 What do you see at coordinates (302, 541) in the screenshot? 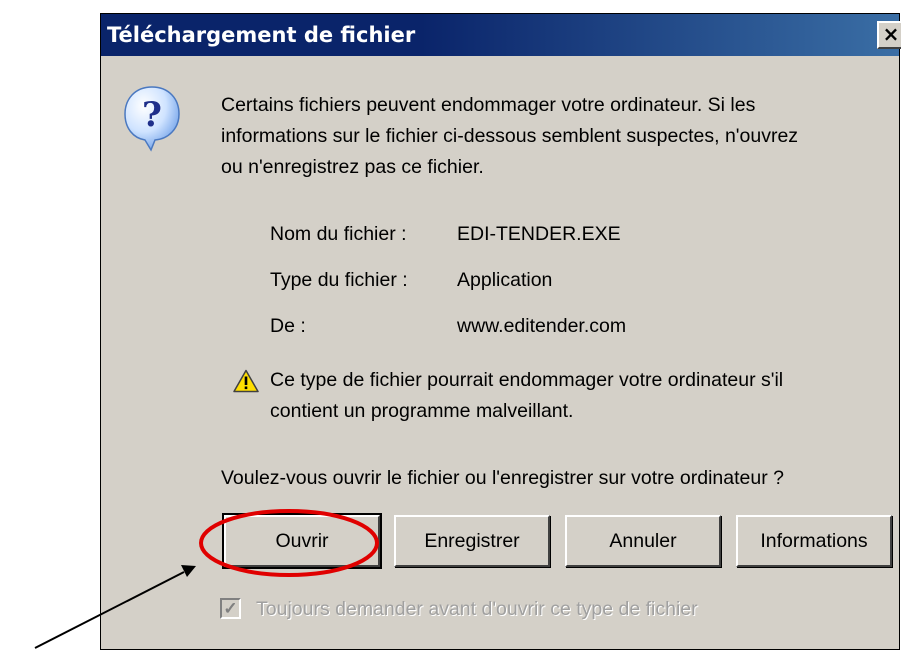
I see `open-button: Ouvrir` at bounding box center [302, 541].